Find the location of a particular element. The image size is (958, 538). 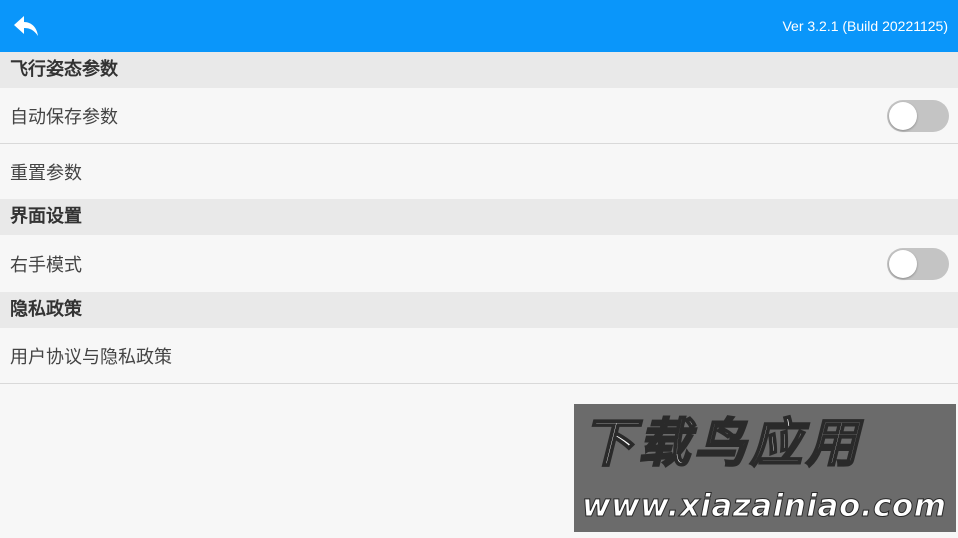

auto-save-toggle is located at coordinates (918, 115).